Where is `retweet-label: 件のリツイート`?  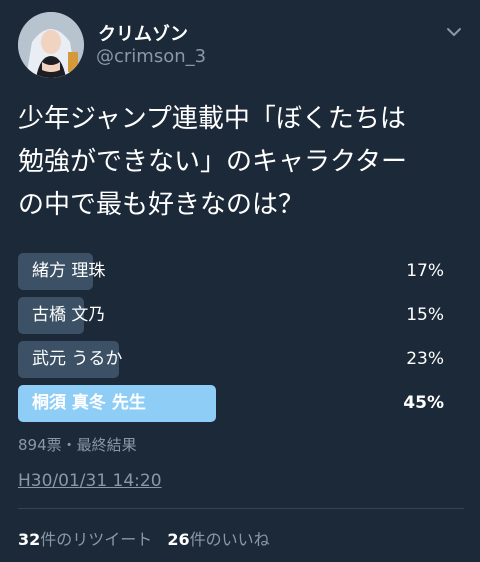 retweet-label: 件のリツイート is located at coordinates (96, 539).